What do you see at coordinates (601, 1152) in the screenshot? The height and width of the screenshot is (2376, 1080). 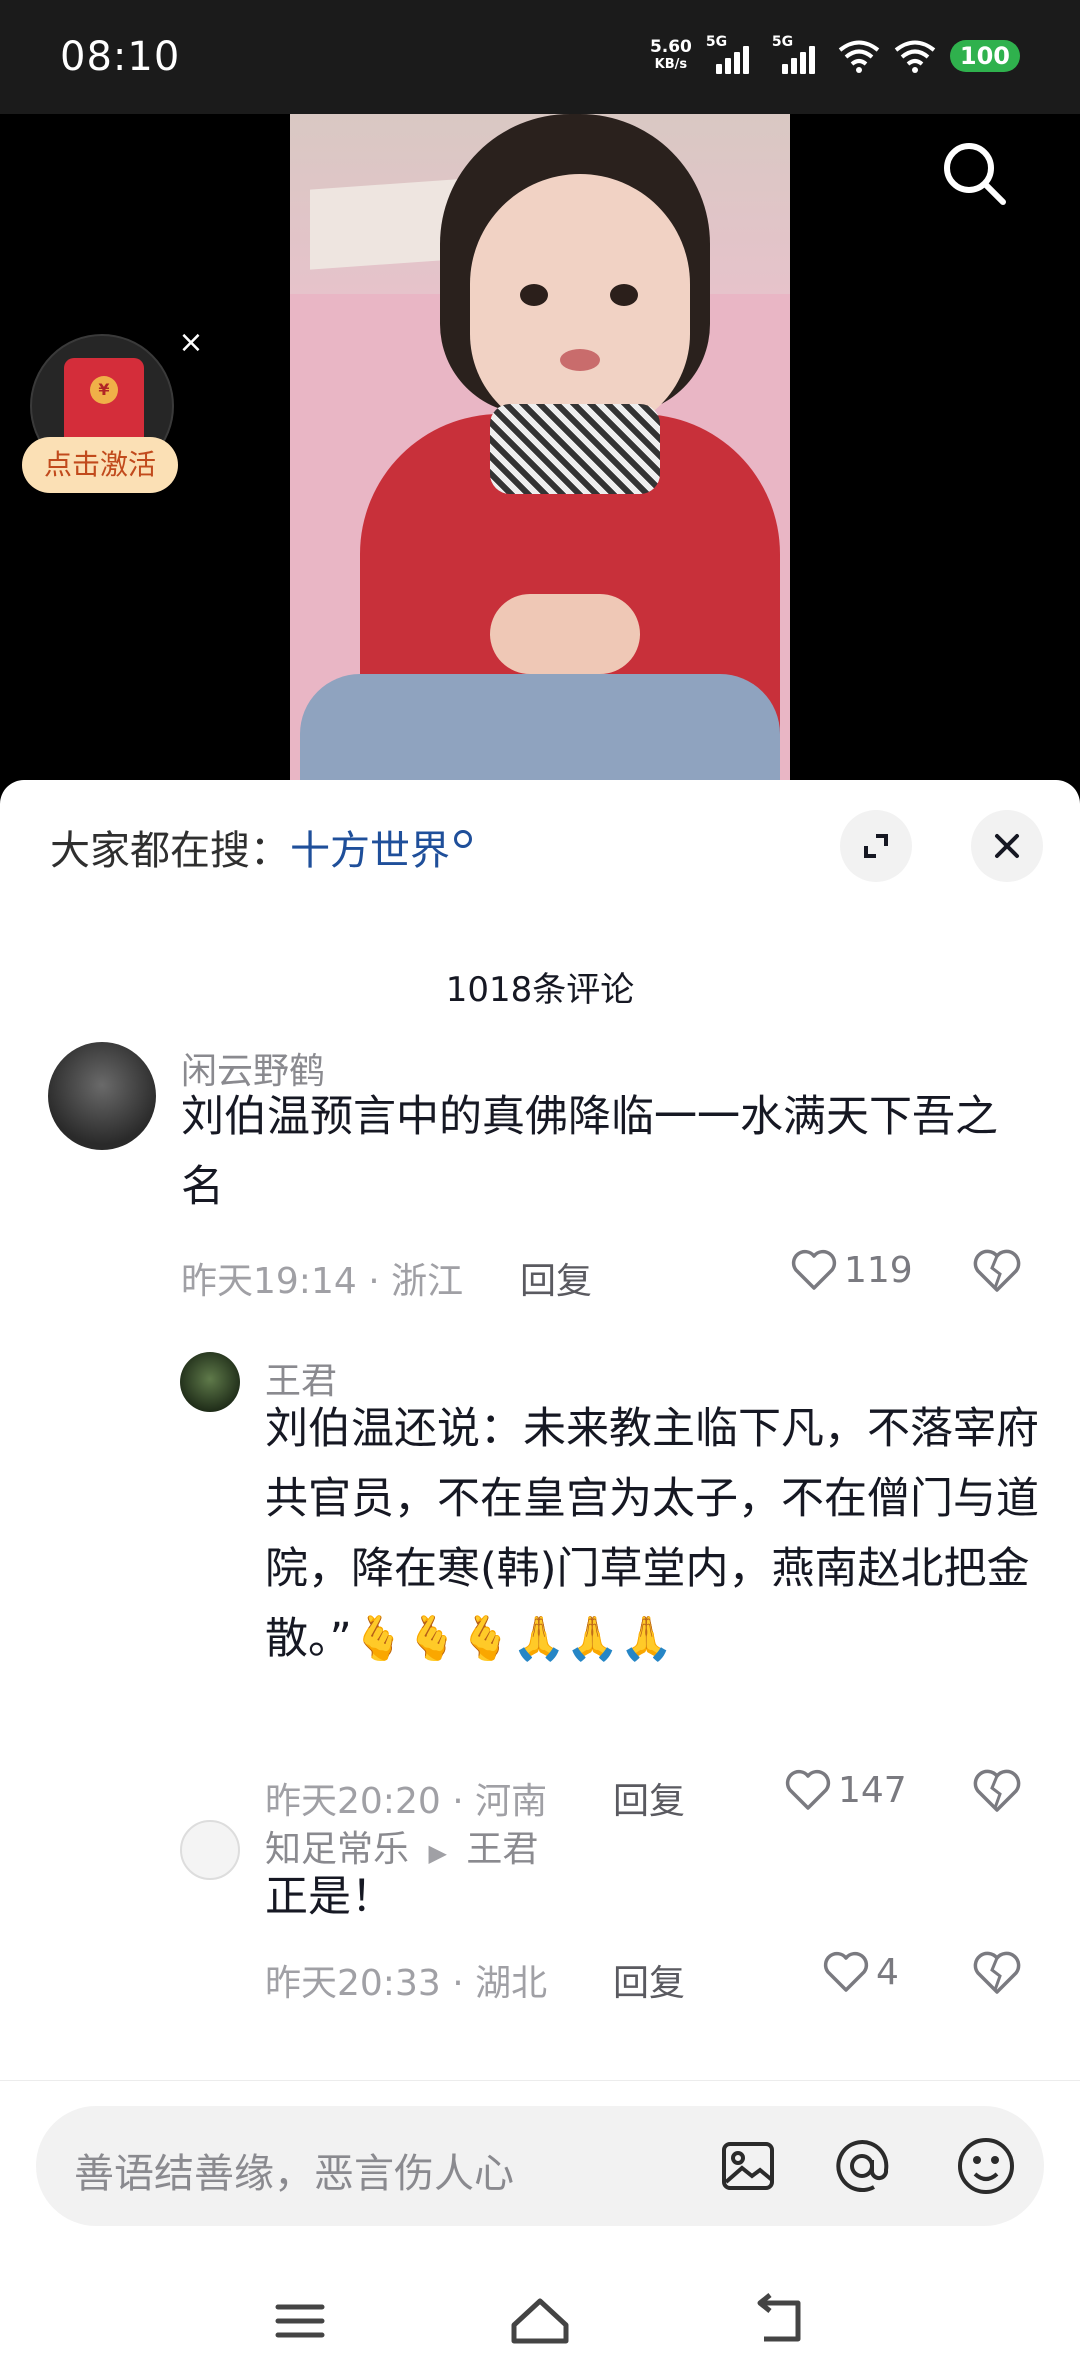 I see `comment-text: 刘伯温预言中的真佛降临一一水满天下吾之名` at bounding box center [601, 1152].